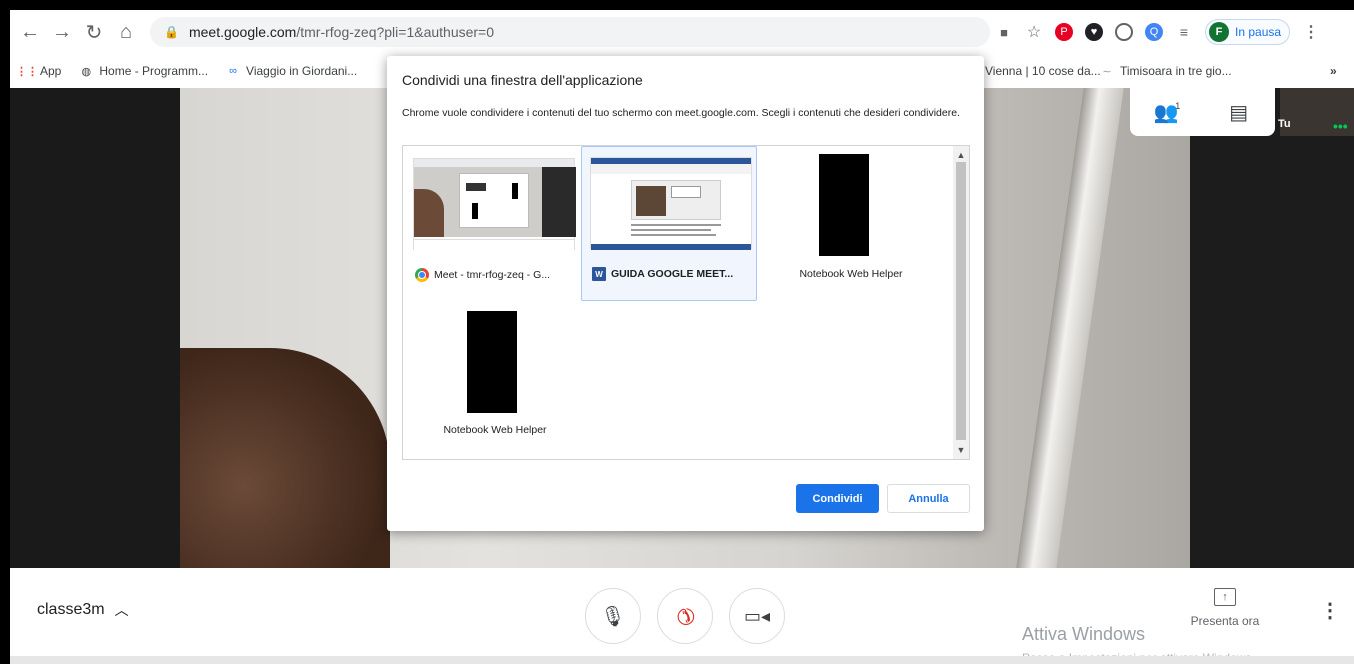 The width and height of the screenshot is (1354, 664). I want to click on link-icon: ∞, so click(233, 71).